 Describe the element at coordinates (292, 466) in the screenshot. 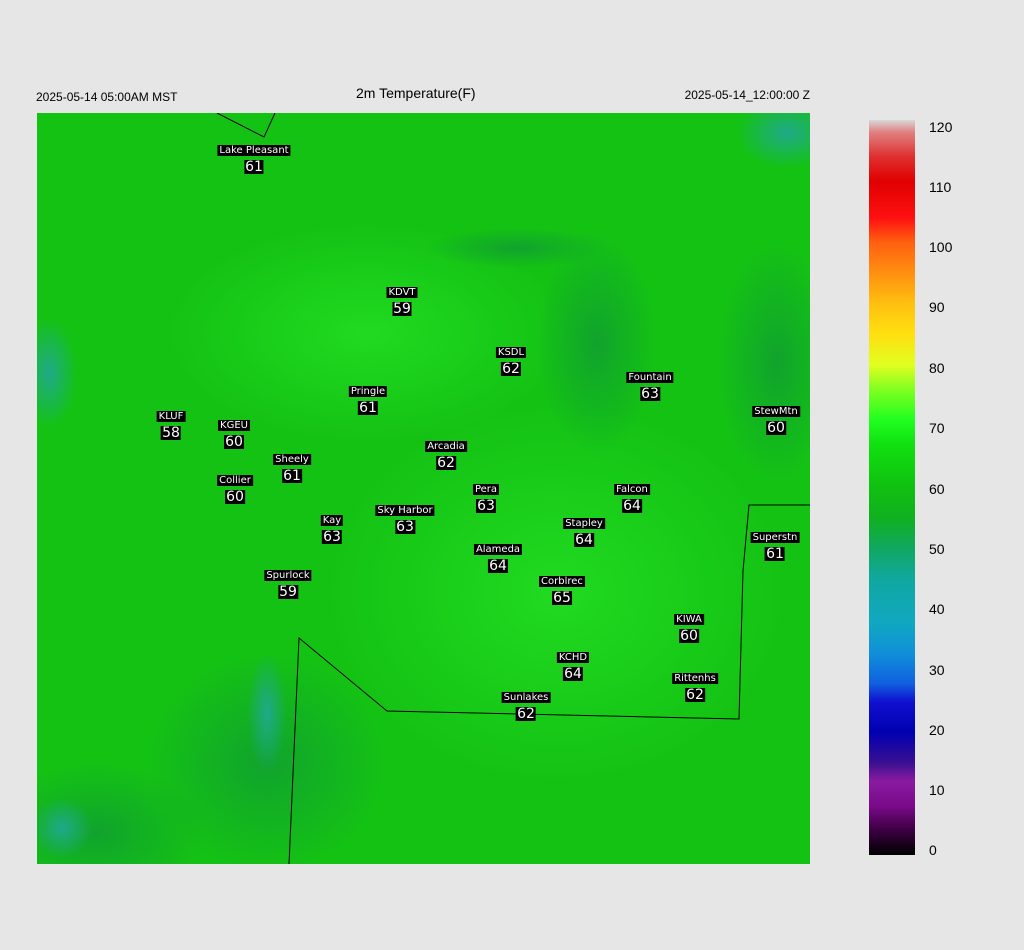

I see `station-marker: Sheely 61` at that location.